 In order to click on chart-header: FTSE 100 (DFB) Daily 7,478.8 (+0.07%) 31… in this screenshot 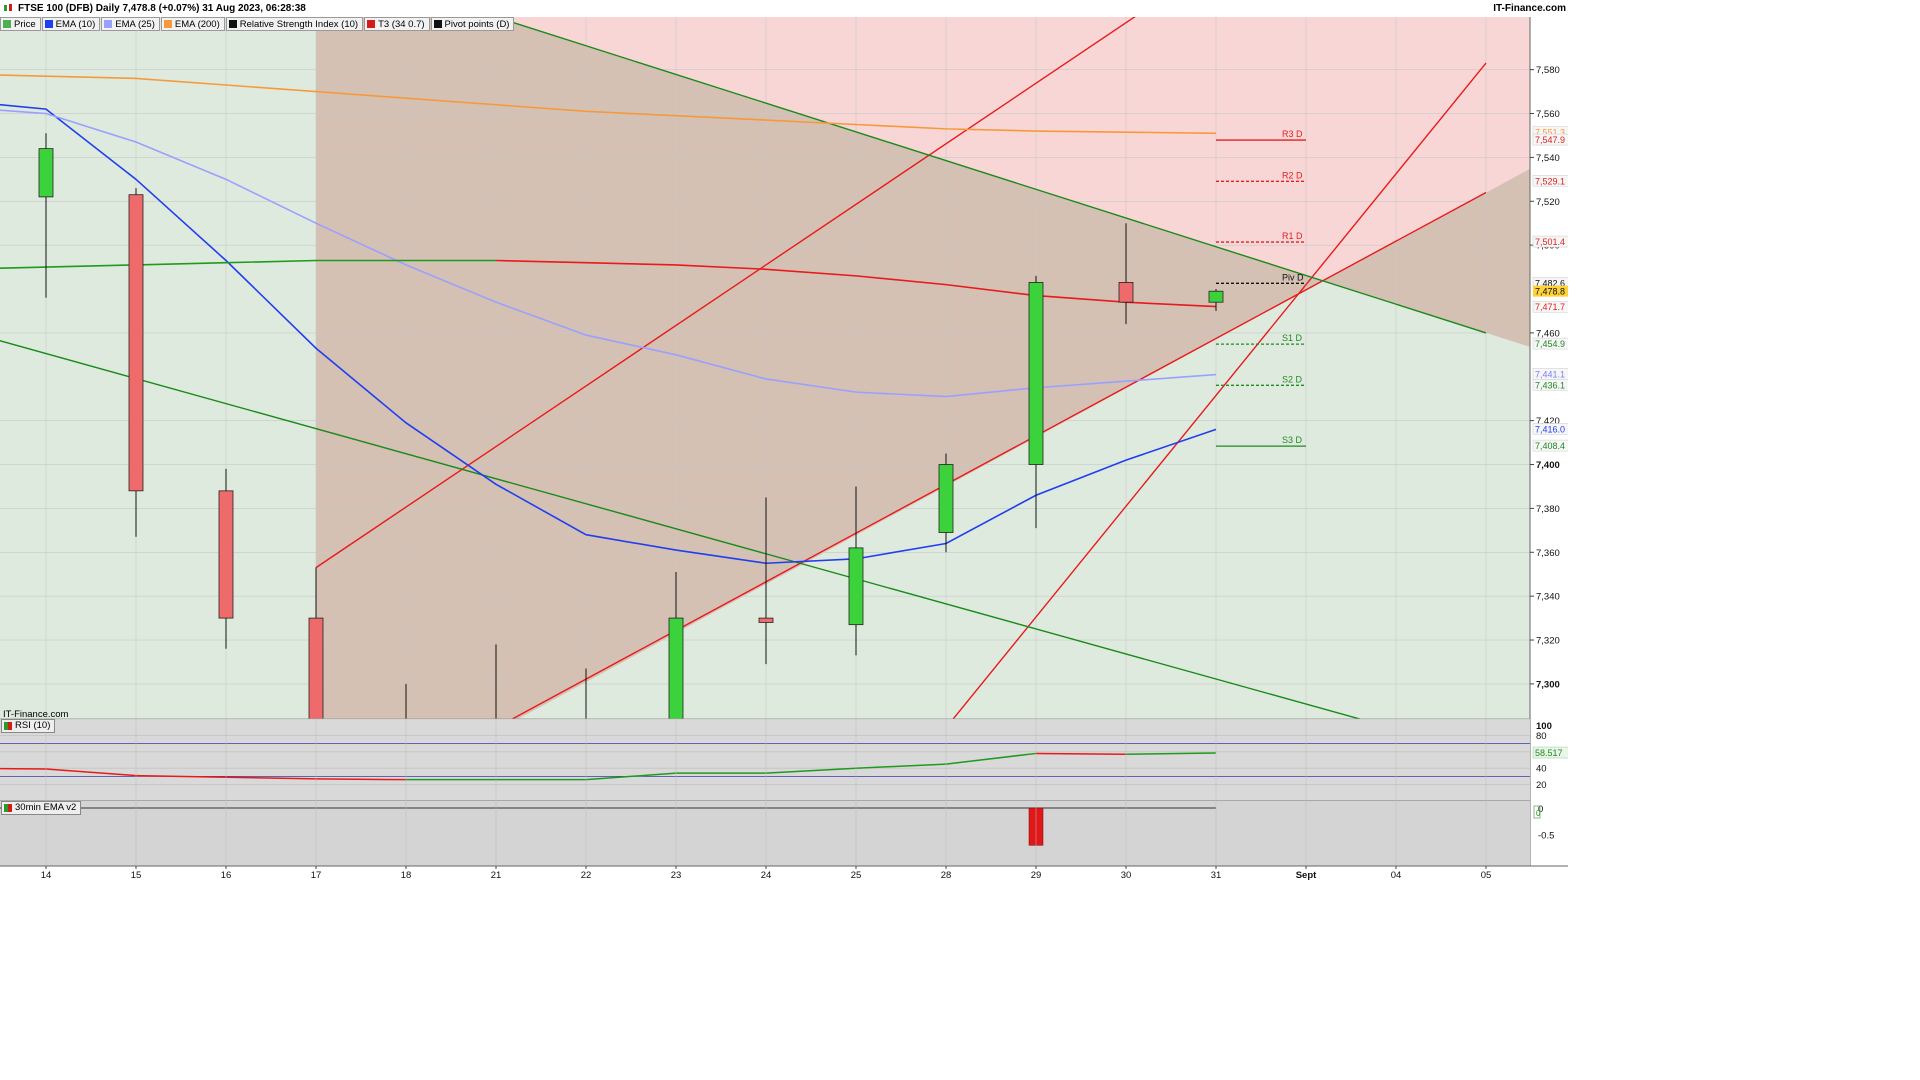, I will do `click(784, 8)`.